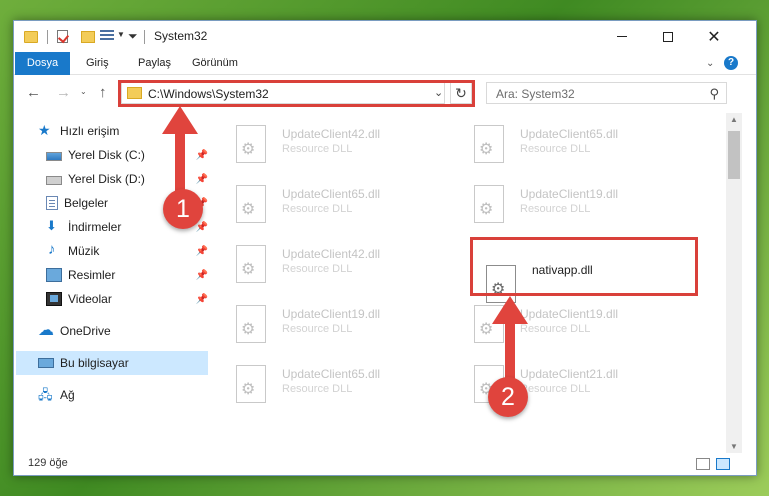 The height and width of the screenshot is (496, 769). What do you see at coordinates (94, 363) in the screenshot?
I see `sidebar-item-label: Bu bilgisayar` at bounding box center [94, 363].